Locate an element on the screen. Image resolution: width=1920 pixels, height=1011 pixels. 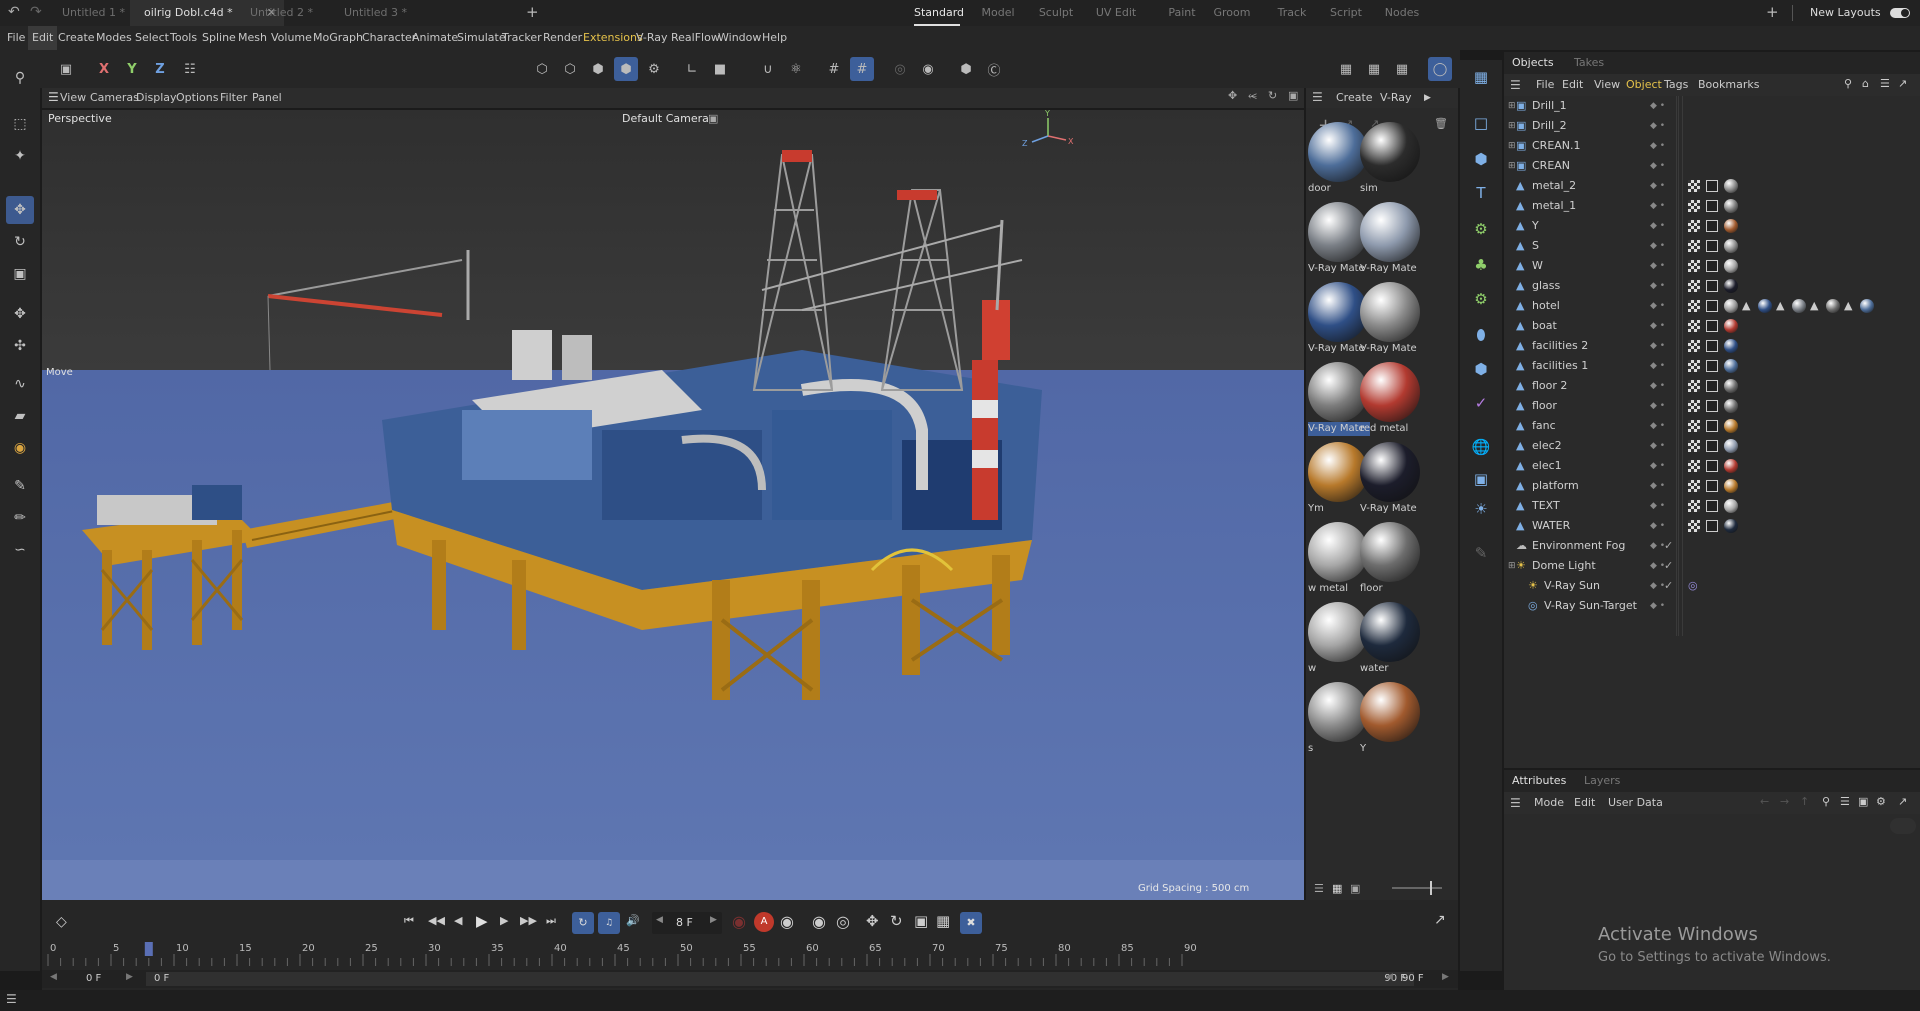
knife-tool-icon: ∿ is located at coordinates (20, 384).